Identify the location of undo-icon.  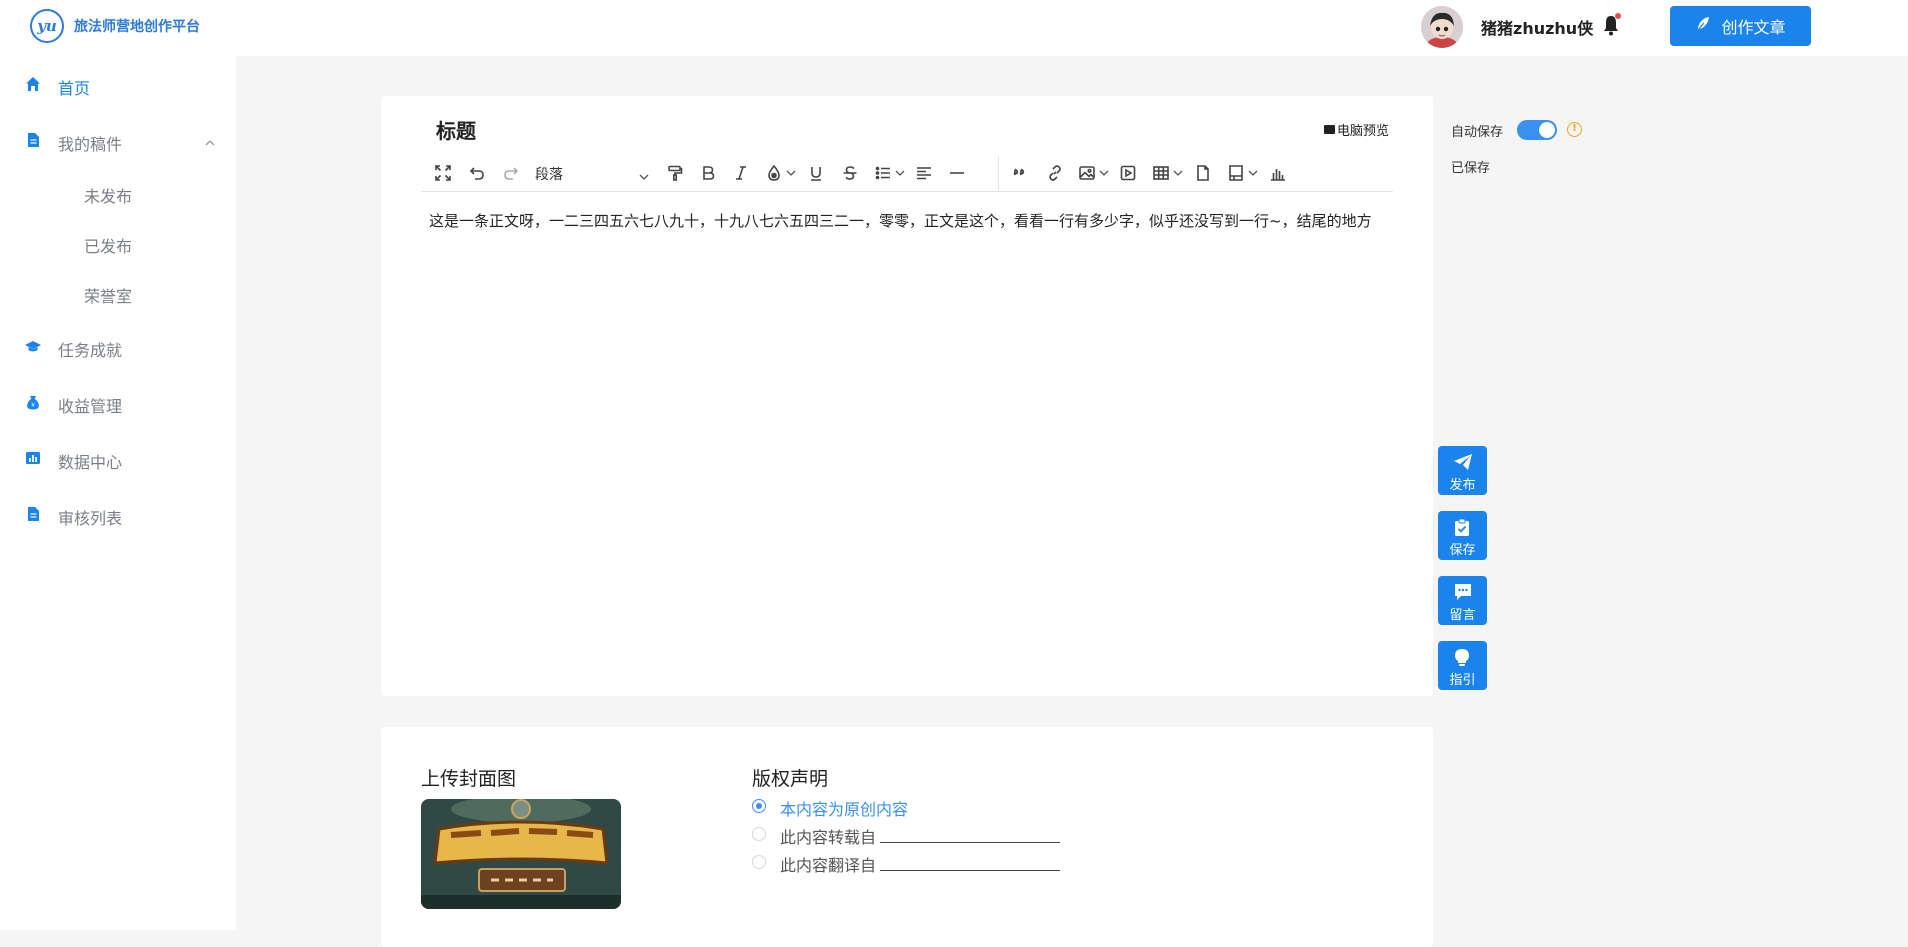
(477, 173).